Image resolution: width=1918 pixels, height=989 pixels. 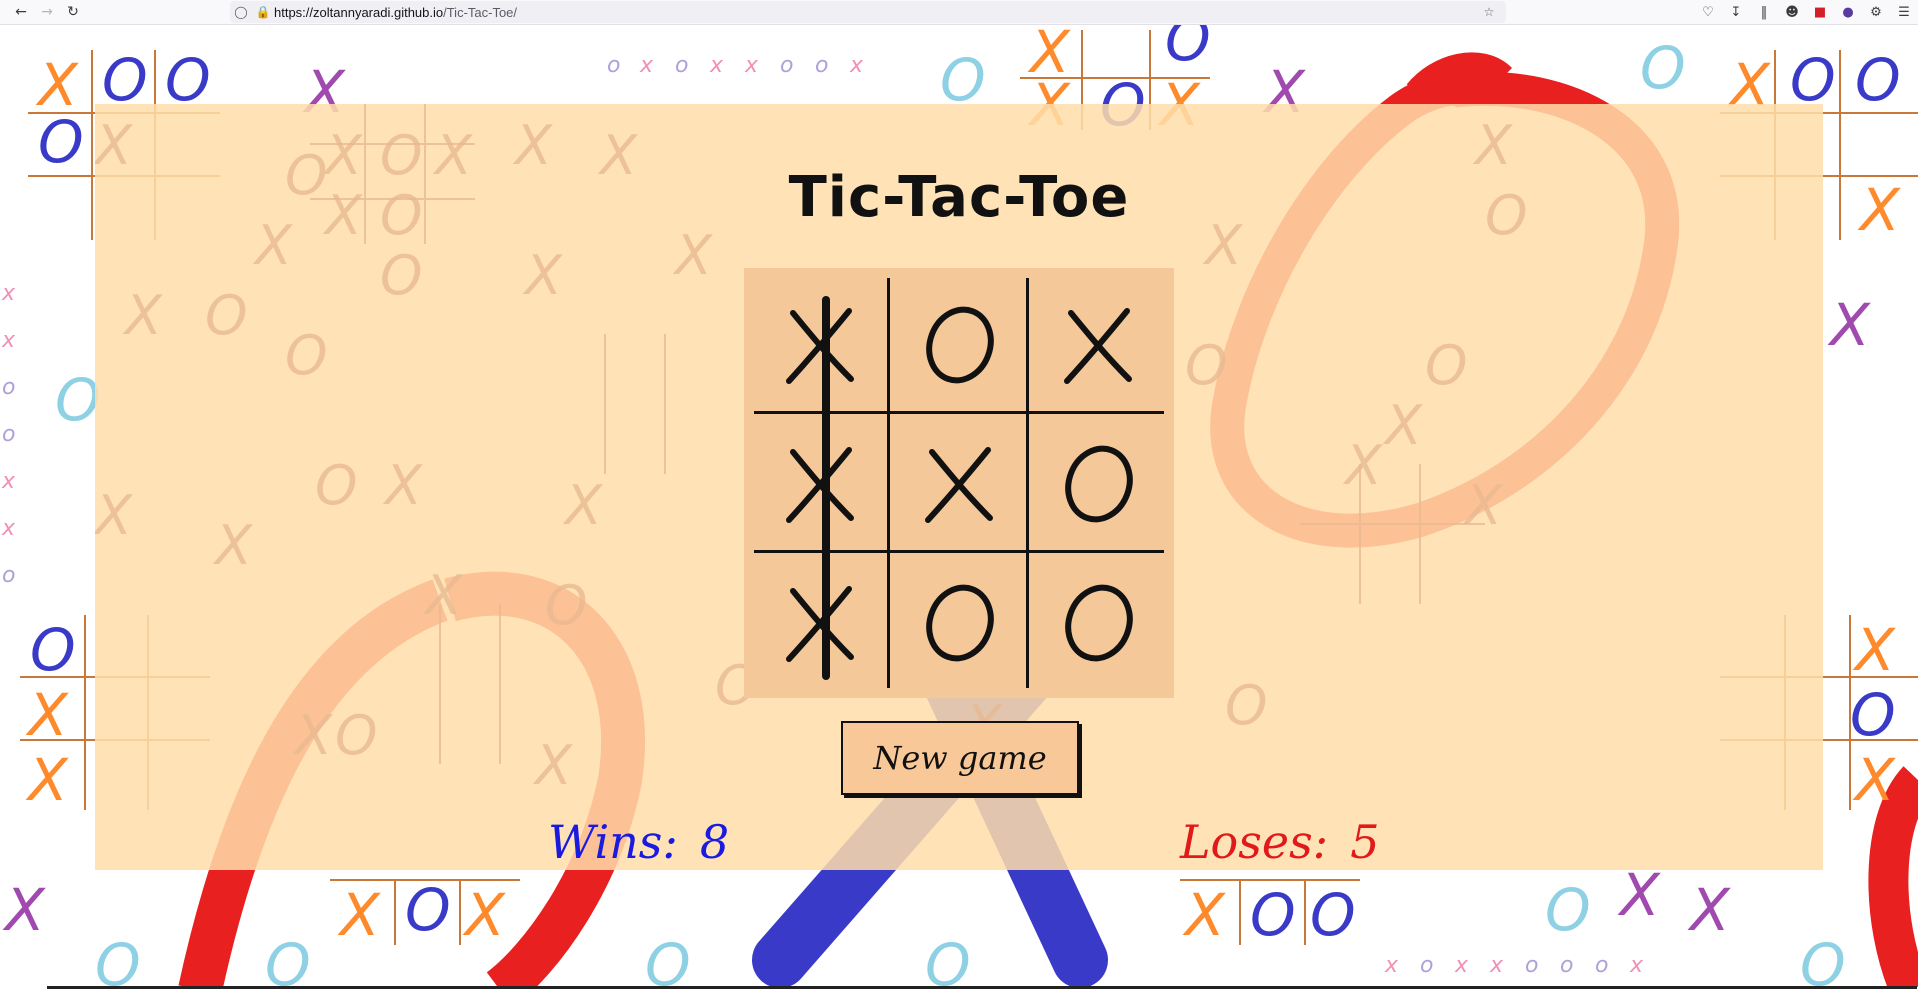 I want to click on game-board, so click(x=959, y=483).